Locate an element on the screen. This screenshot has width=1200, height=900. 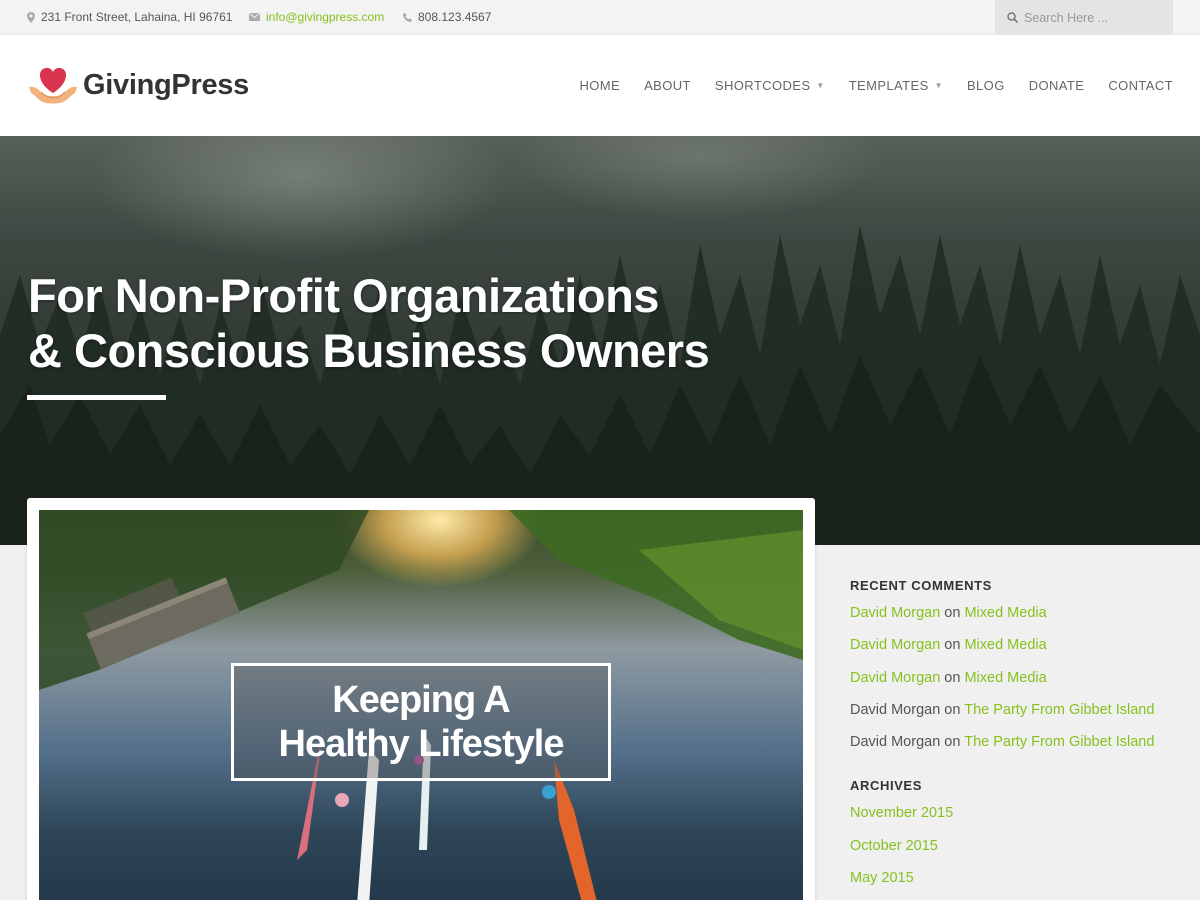
hero-title-line-2: & Conscious Business Owners is located at coordinates (369, 350).